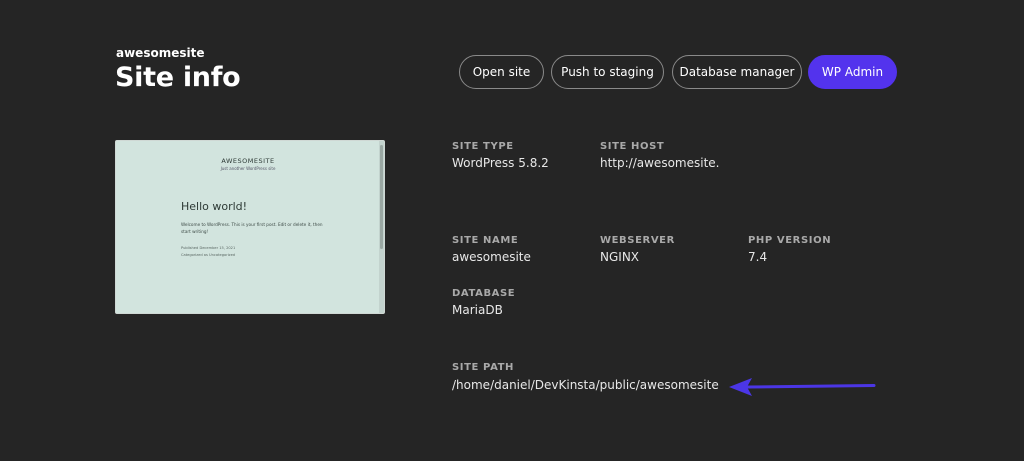 Image resolution: width=1024 pixels, height=461 pixels. I want to click on preview-site-name: AWESOMESITE, so click(248, 161).